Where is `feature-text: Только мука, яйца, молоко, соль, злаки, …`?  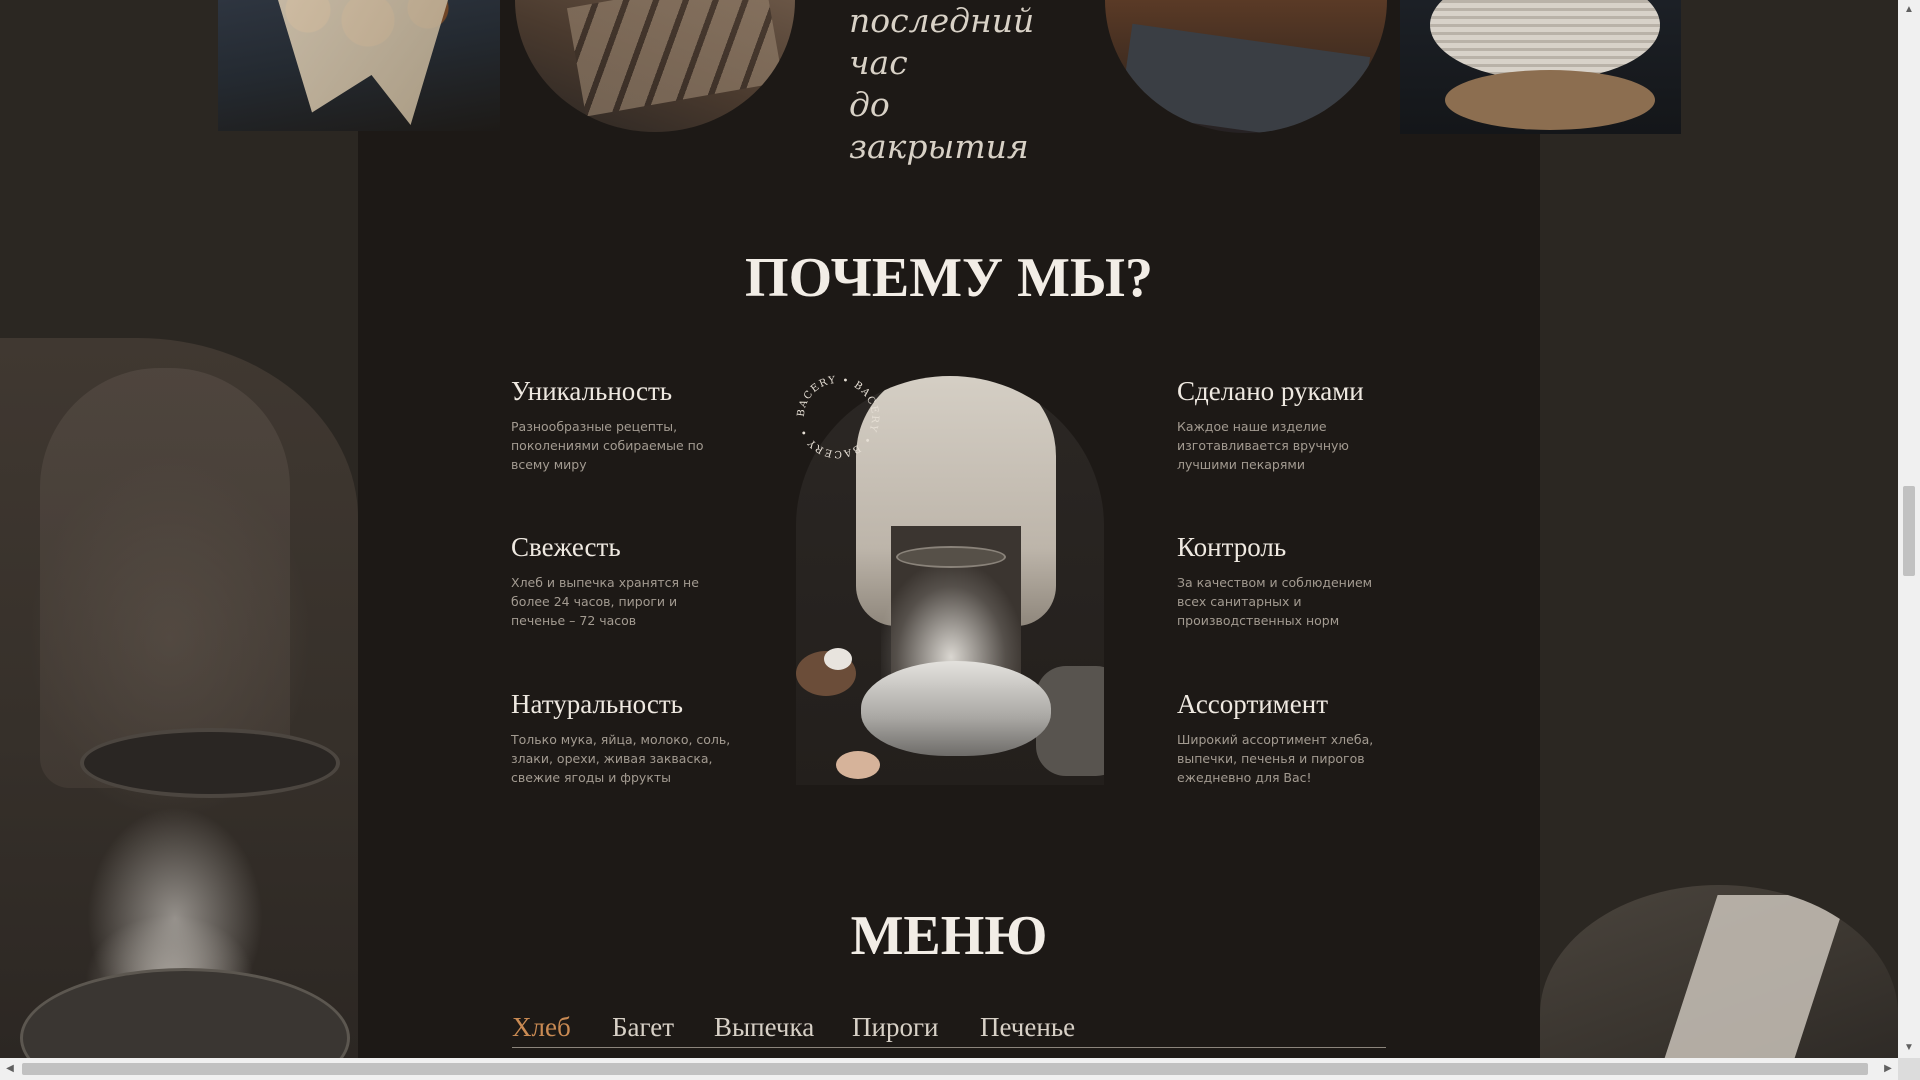 feature-text: Только мука, яйца, молоко, соль, злаки, … is located at coordinates (621, 758).